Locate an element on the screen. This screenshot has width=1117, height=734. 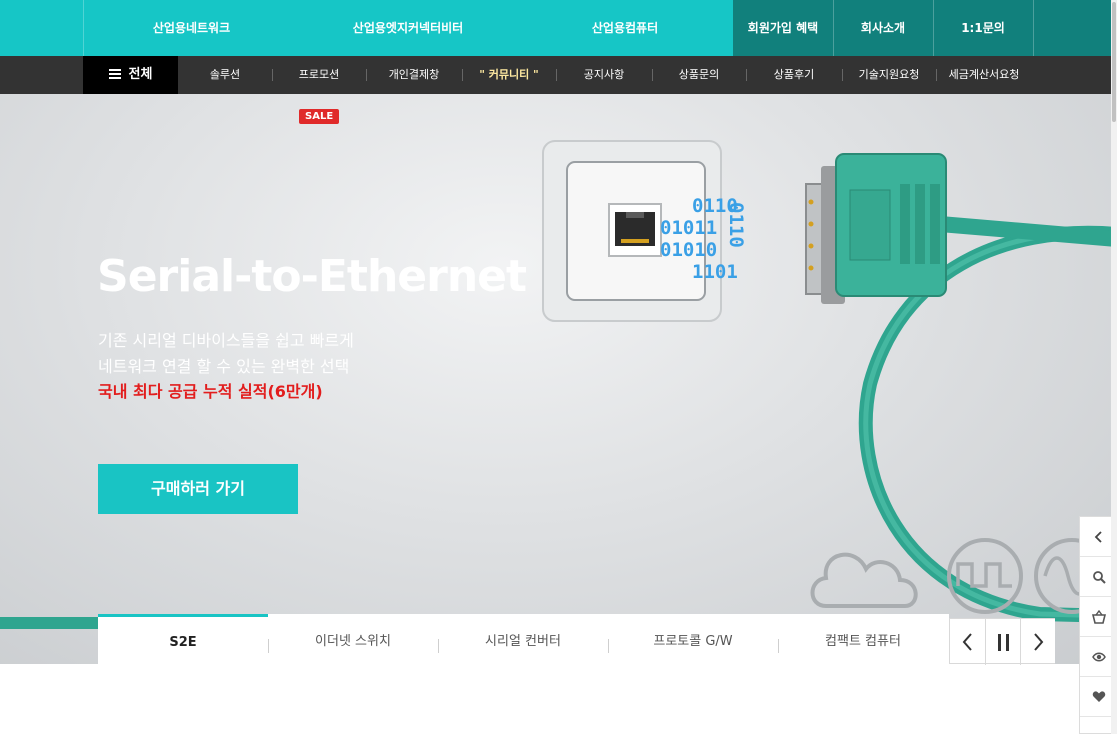
slider-controls is located at coordinates (1002, 641).